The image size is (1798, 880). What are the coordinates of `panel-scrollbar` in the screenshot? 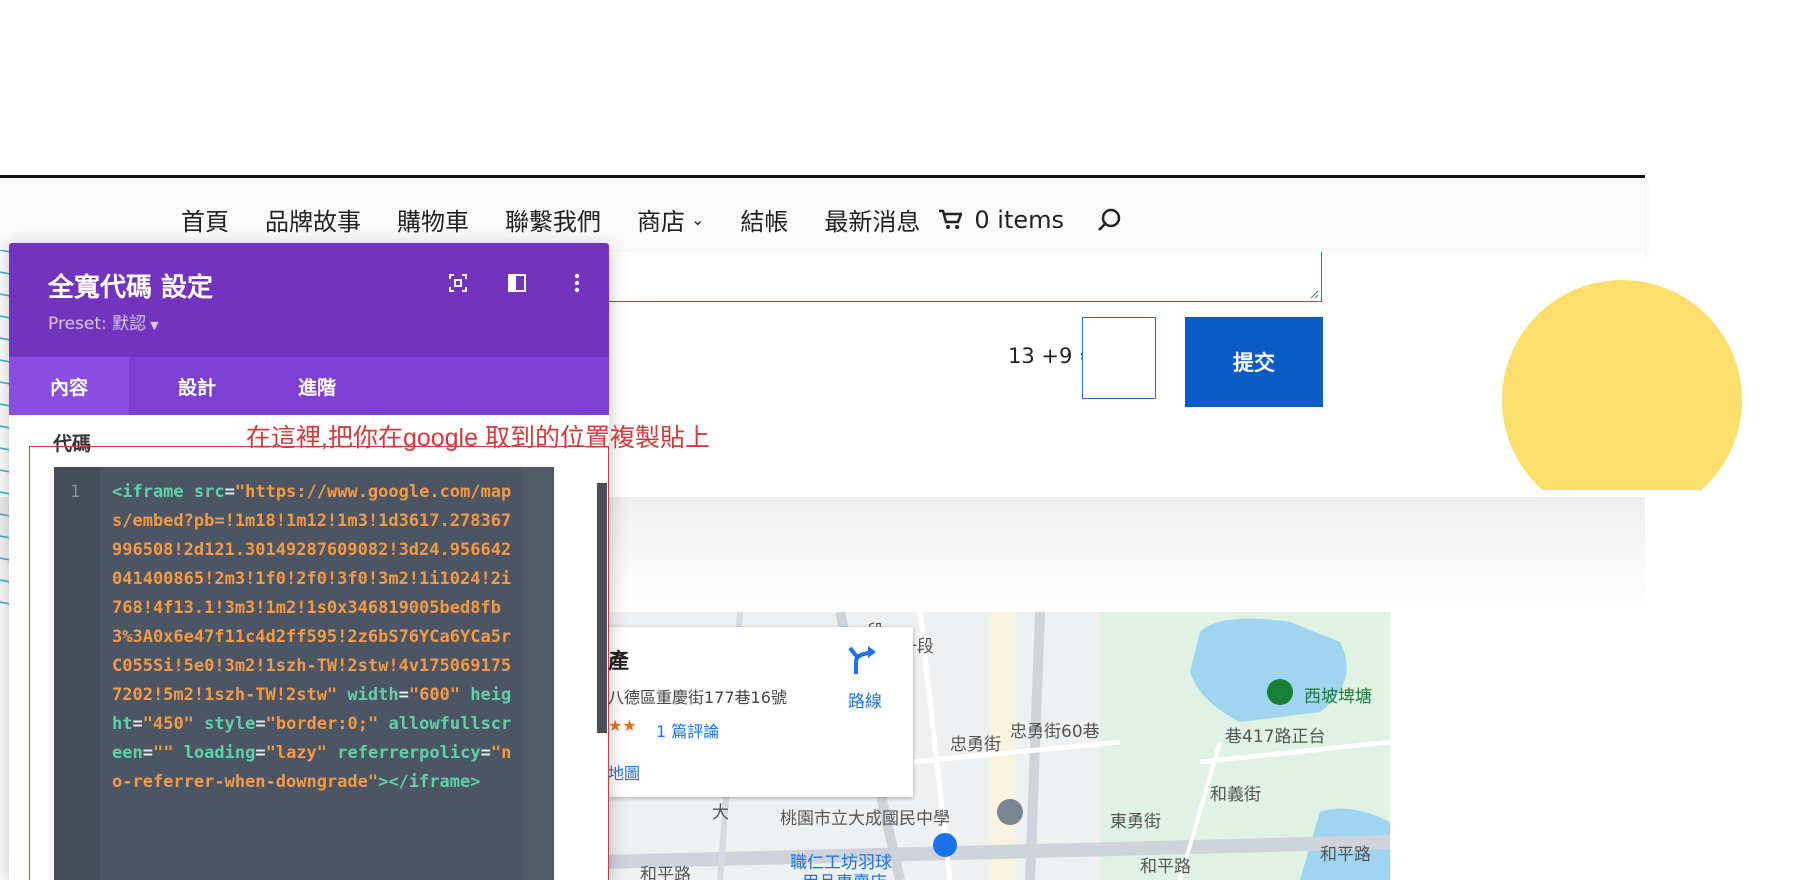 It's located at (602, 608).